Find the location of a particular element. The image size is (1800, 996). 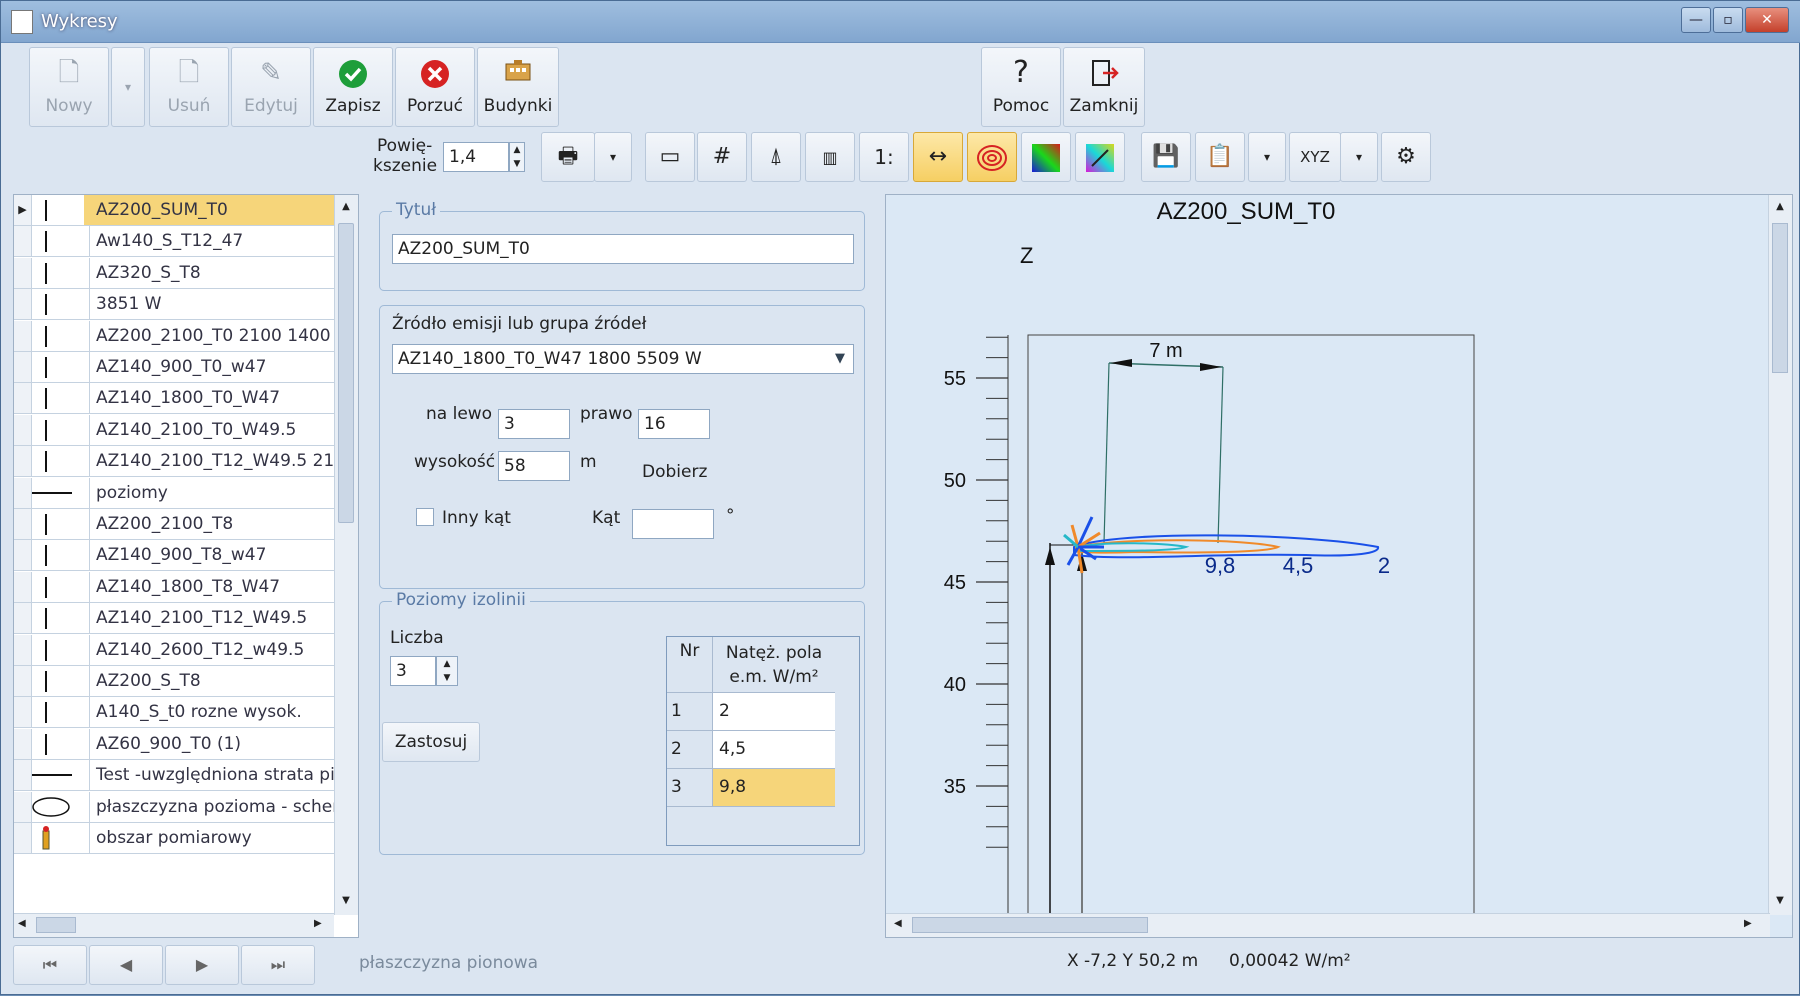

list-item: A140_S_t0 rozne wysok. is located at coordinates (174, 713).